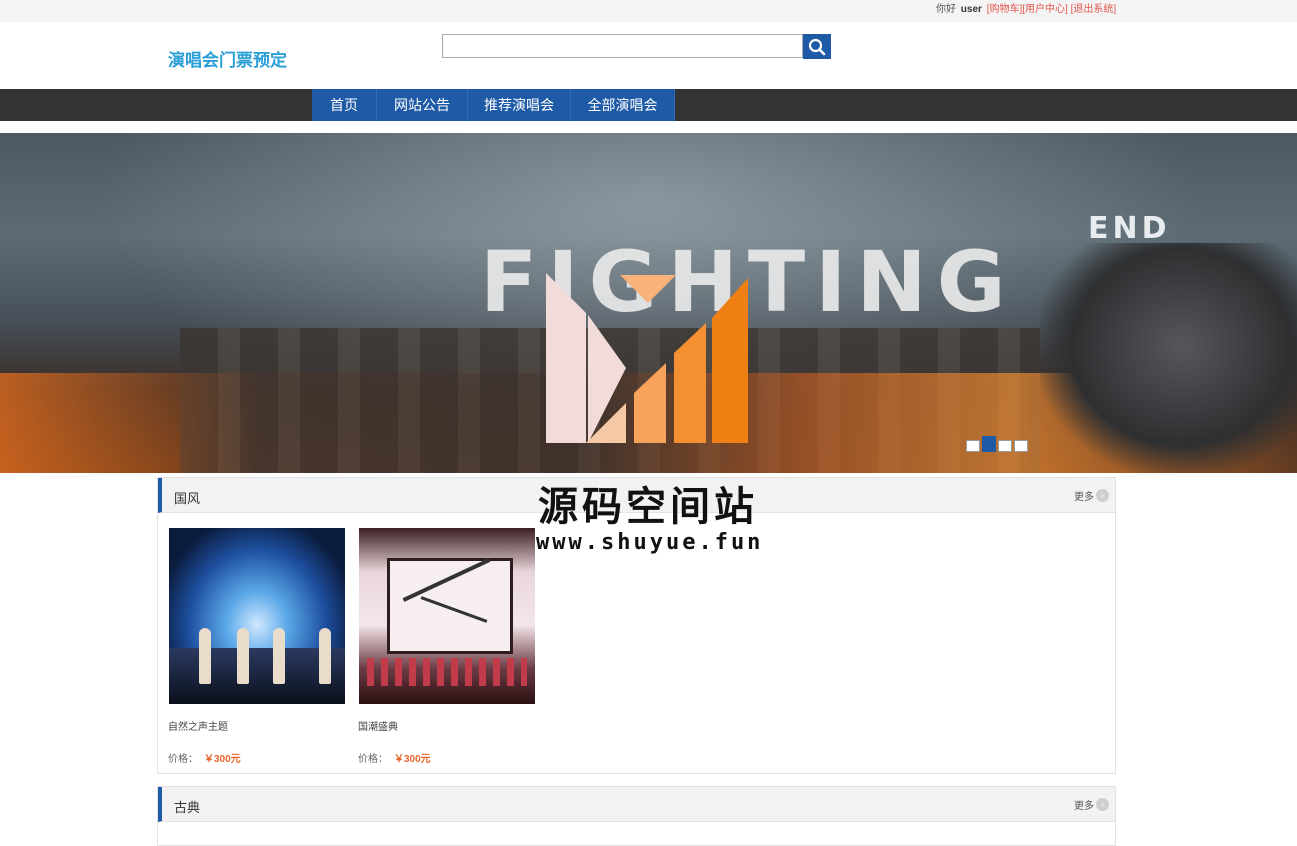 This screenshot has width=1297, height=846. I want to click on concert-card: 国潮盛典 价格： ￥300元, so click(446, 646).